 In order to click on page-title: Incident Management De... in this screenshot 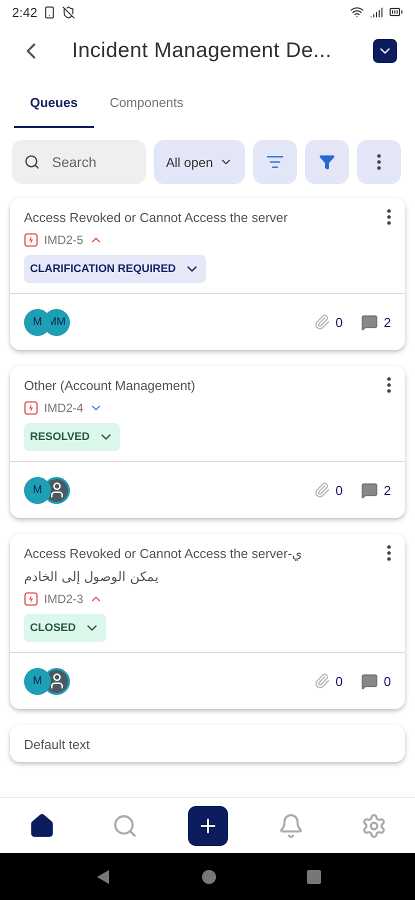, I will do `click(202, 51)`.